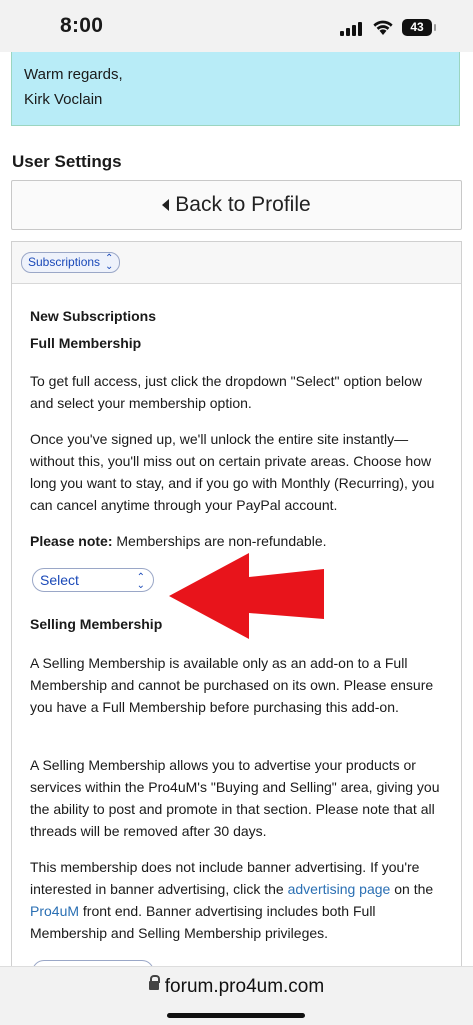 The image size is (473, 1025). What do you see at coordinates (219, 541) in the screenshot?
I see `refund-note-text: Memberships are non-refundable.` at bounding box center [219, 541].